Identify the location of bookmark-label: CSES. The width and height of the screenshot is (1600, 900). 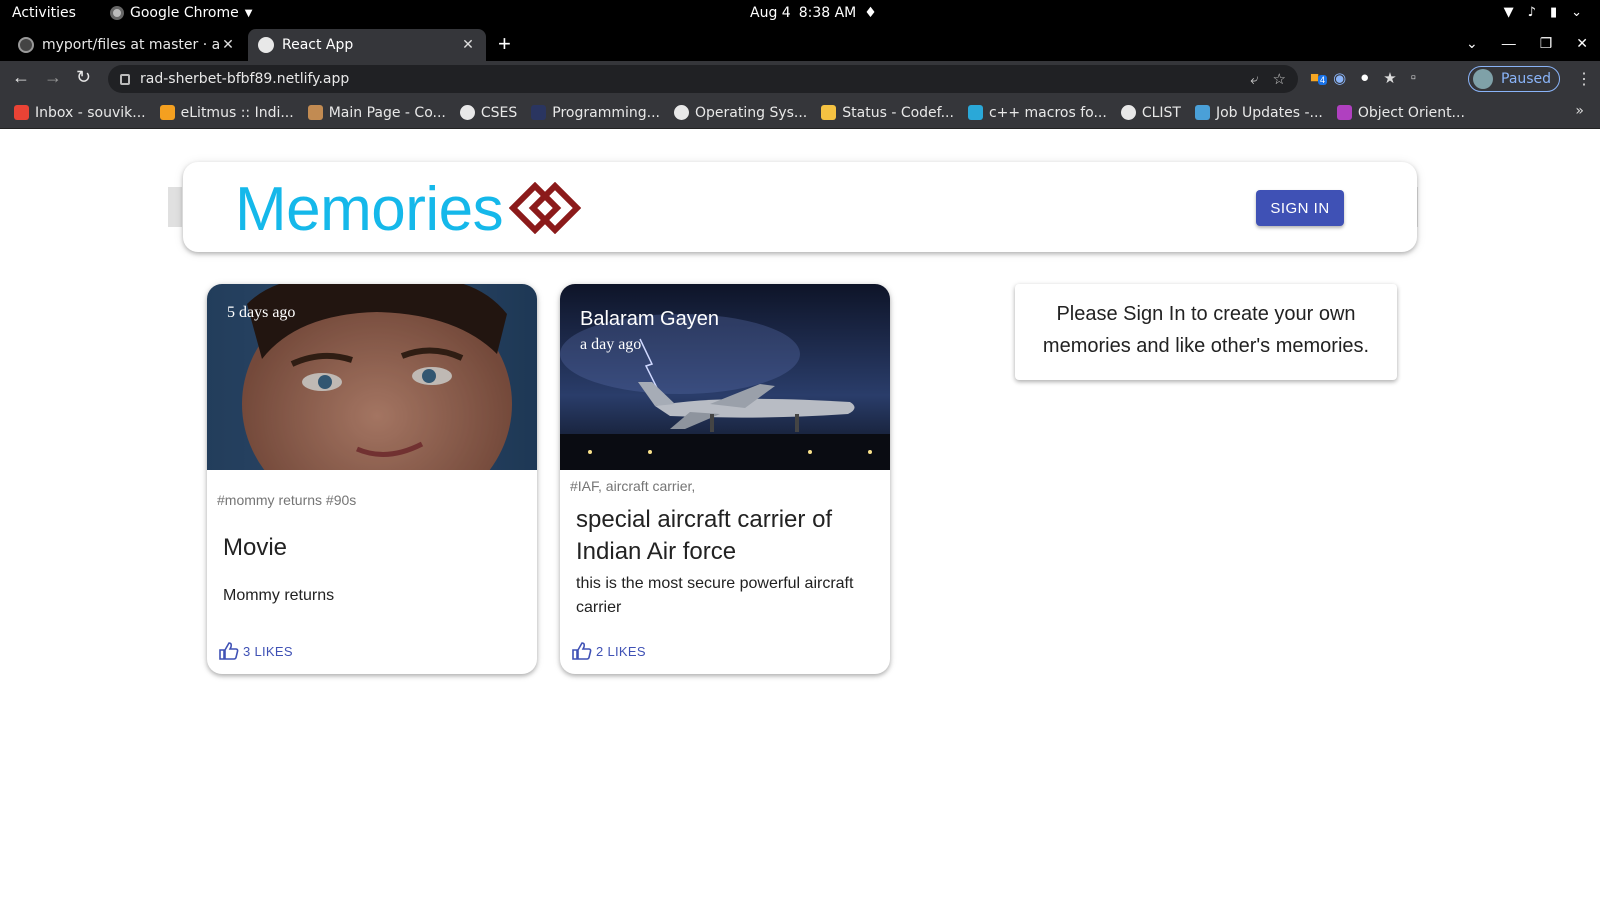
(499, 112).